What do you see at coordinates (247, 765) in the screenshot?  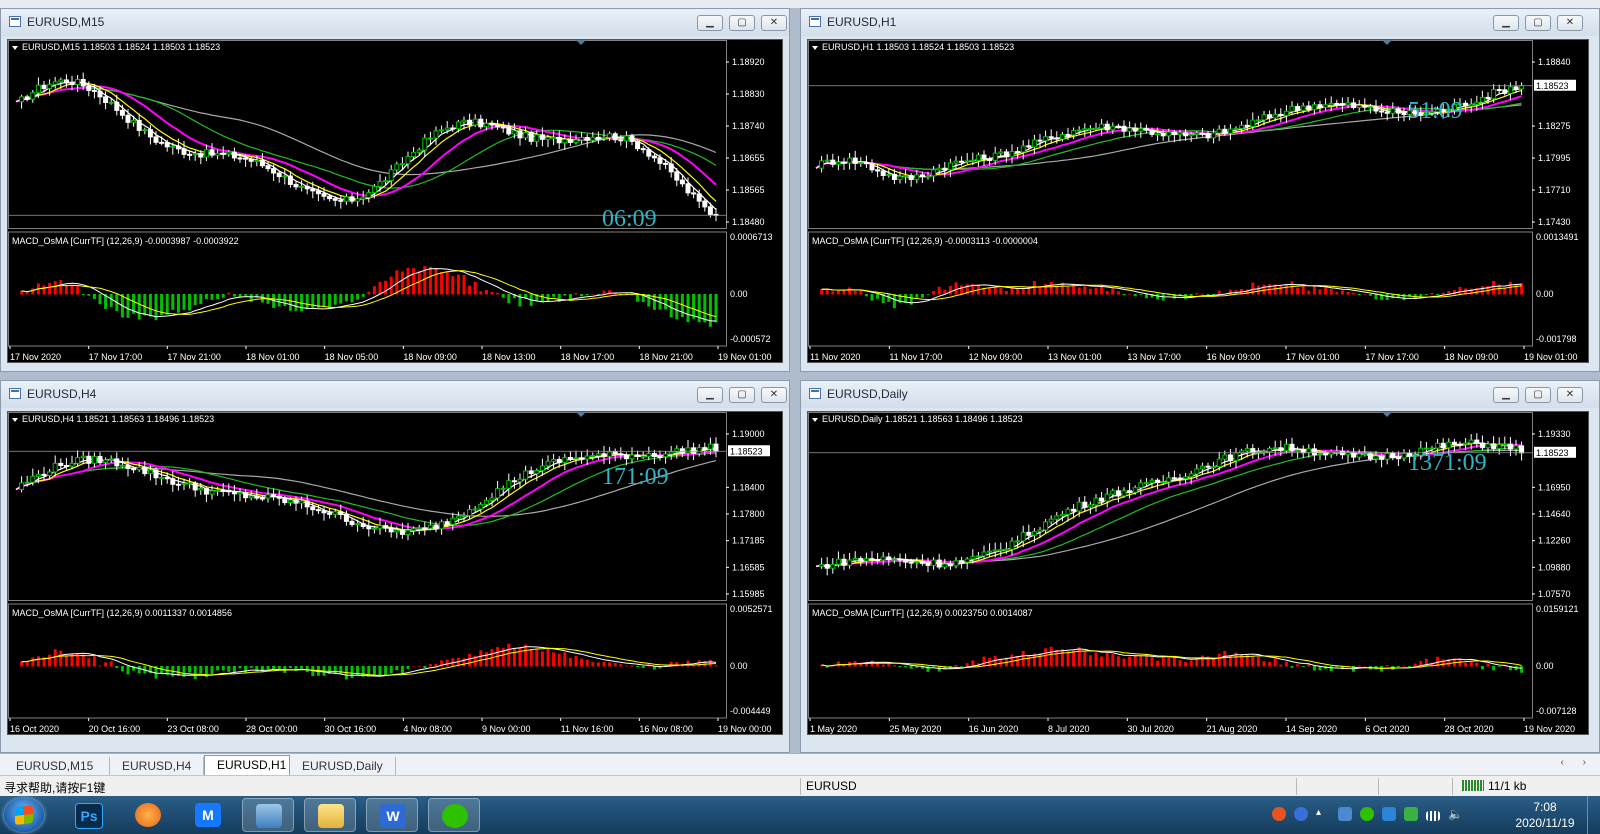 I see `tab-eurusd-h1: EURUSD,H1` at bounding box center [247, 765].